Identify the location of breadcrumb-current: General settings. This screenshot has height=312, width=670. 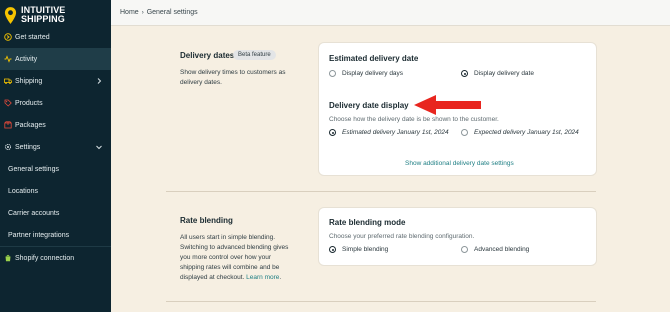
(172, 12).